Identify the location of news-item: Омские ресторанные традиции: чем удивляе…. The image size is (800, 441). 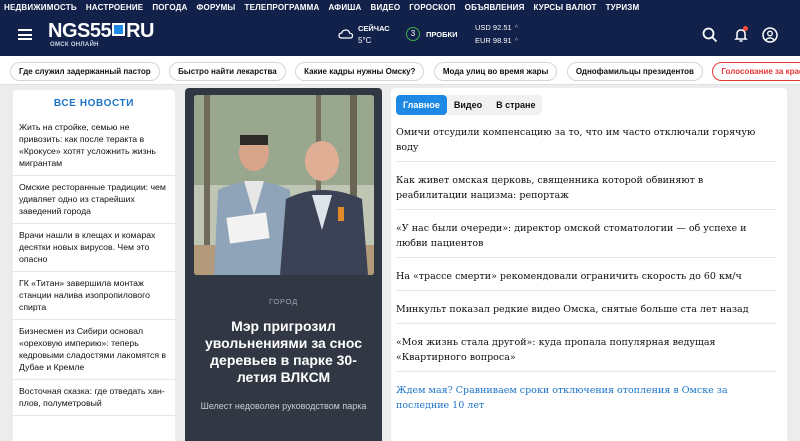
(94, 200).